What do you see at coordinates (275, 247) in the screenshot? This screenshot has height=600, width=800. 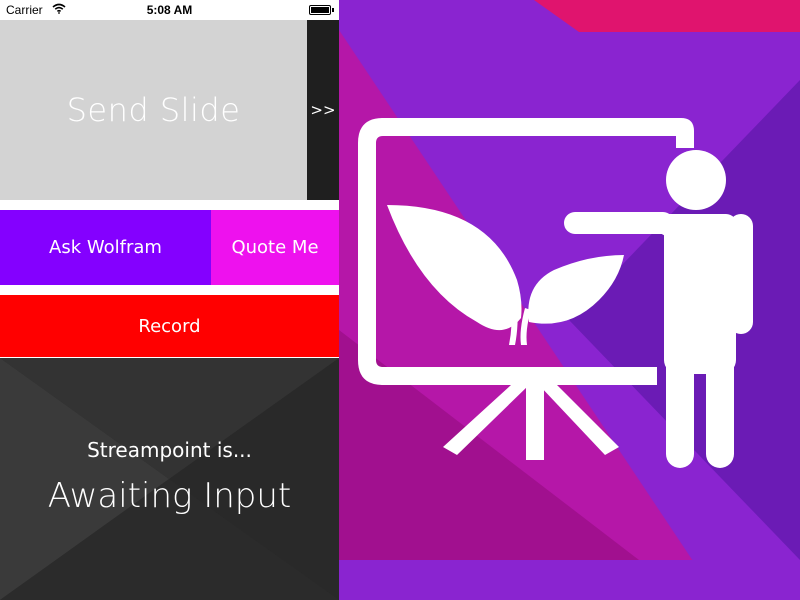 I see `quote-me-button: Quote Me` at bounding box center [275, 247].